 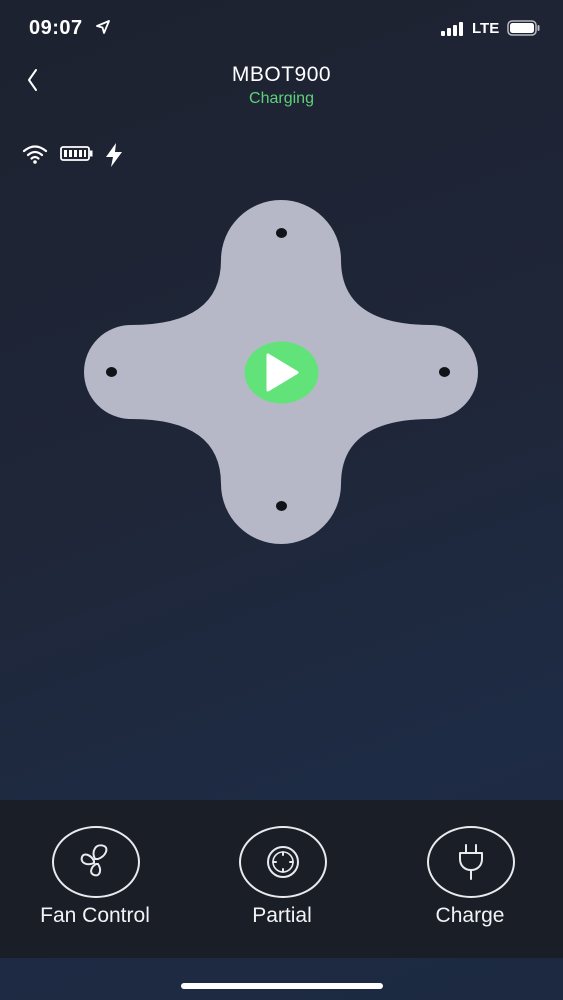 What do you see at coordinates (282, 915) in the screenshot?
I see `partial-label: Partial` at bounding box center [282, 915].